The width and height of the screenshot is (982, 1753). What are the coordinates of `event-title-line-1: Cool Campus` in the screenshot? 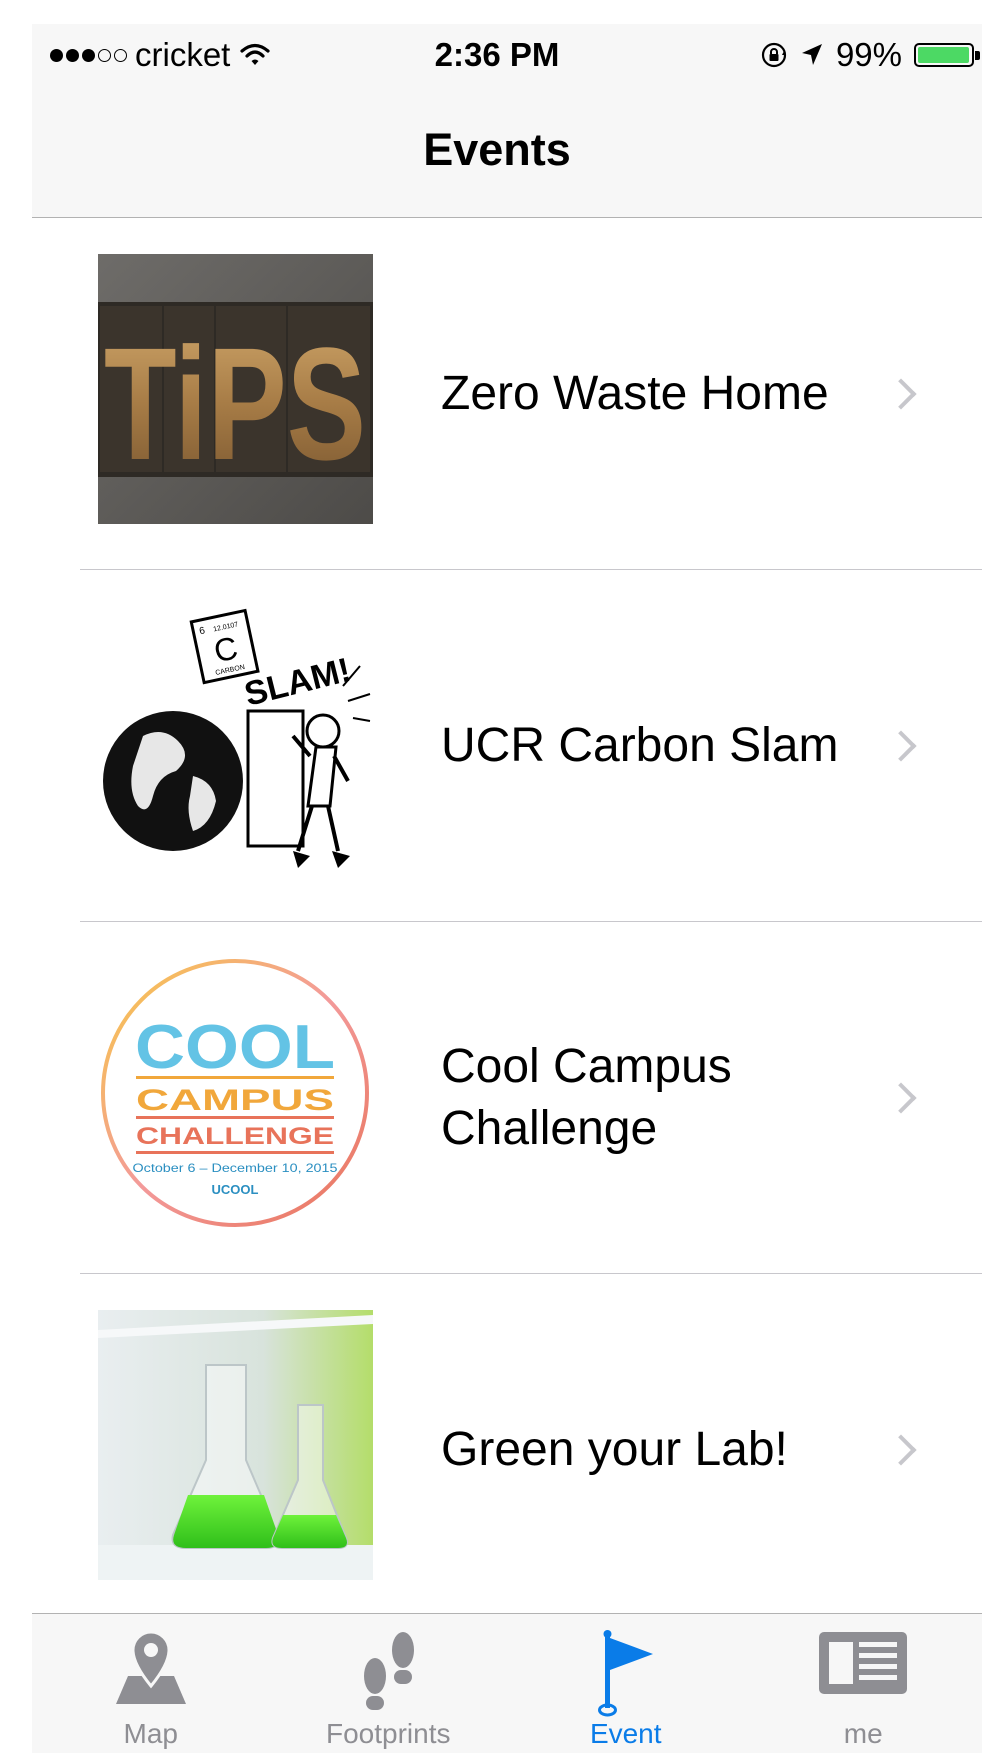 It's located at (586, 1066).